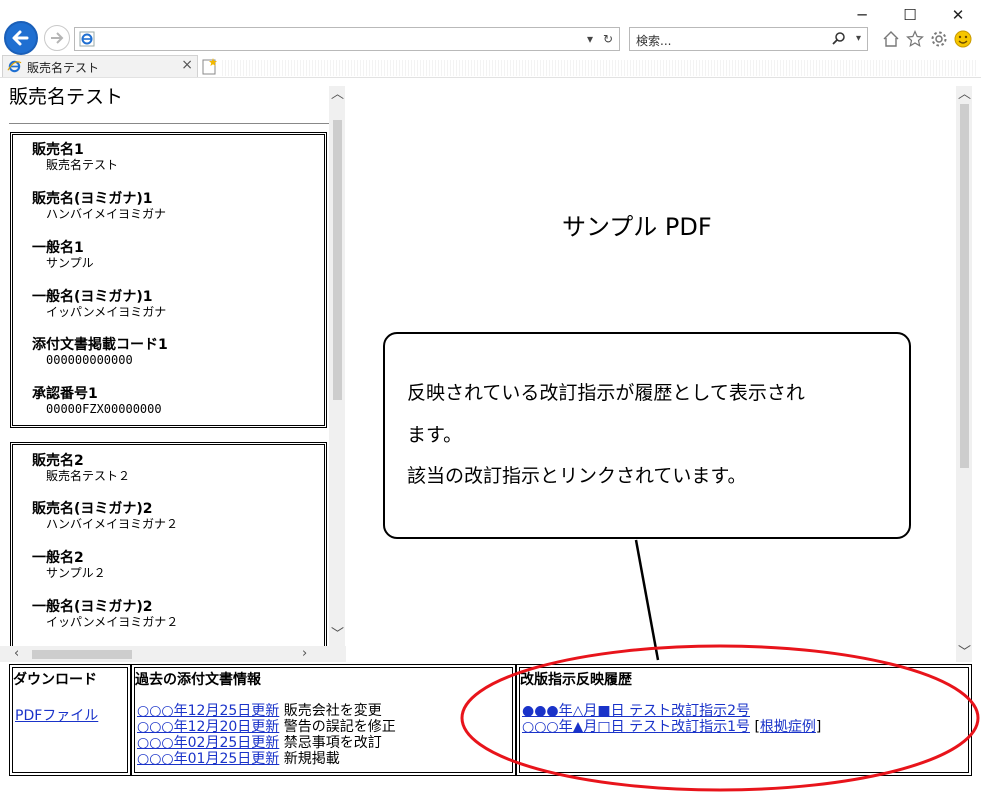 The width and height of the screenshot is (981, 808). I want to click on field-label: 承認番号1, so click(65, 394).